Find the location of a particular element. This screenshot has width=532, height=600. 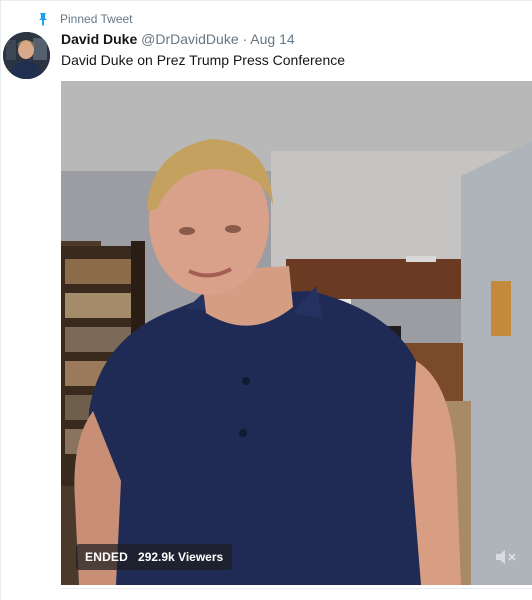

avatar-image is located at coordinates (26, 55).